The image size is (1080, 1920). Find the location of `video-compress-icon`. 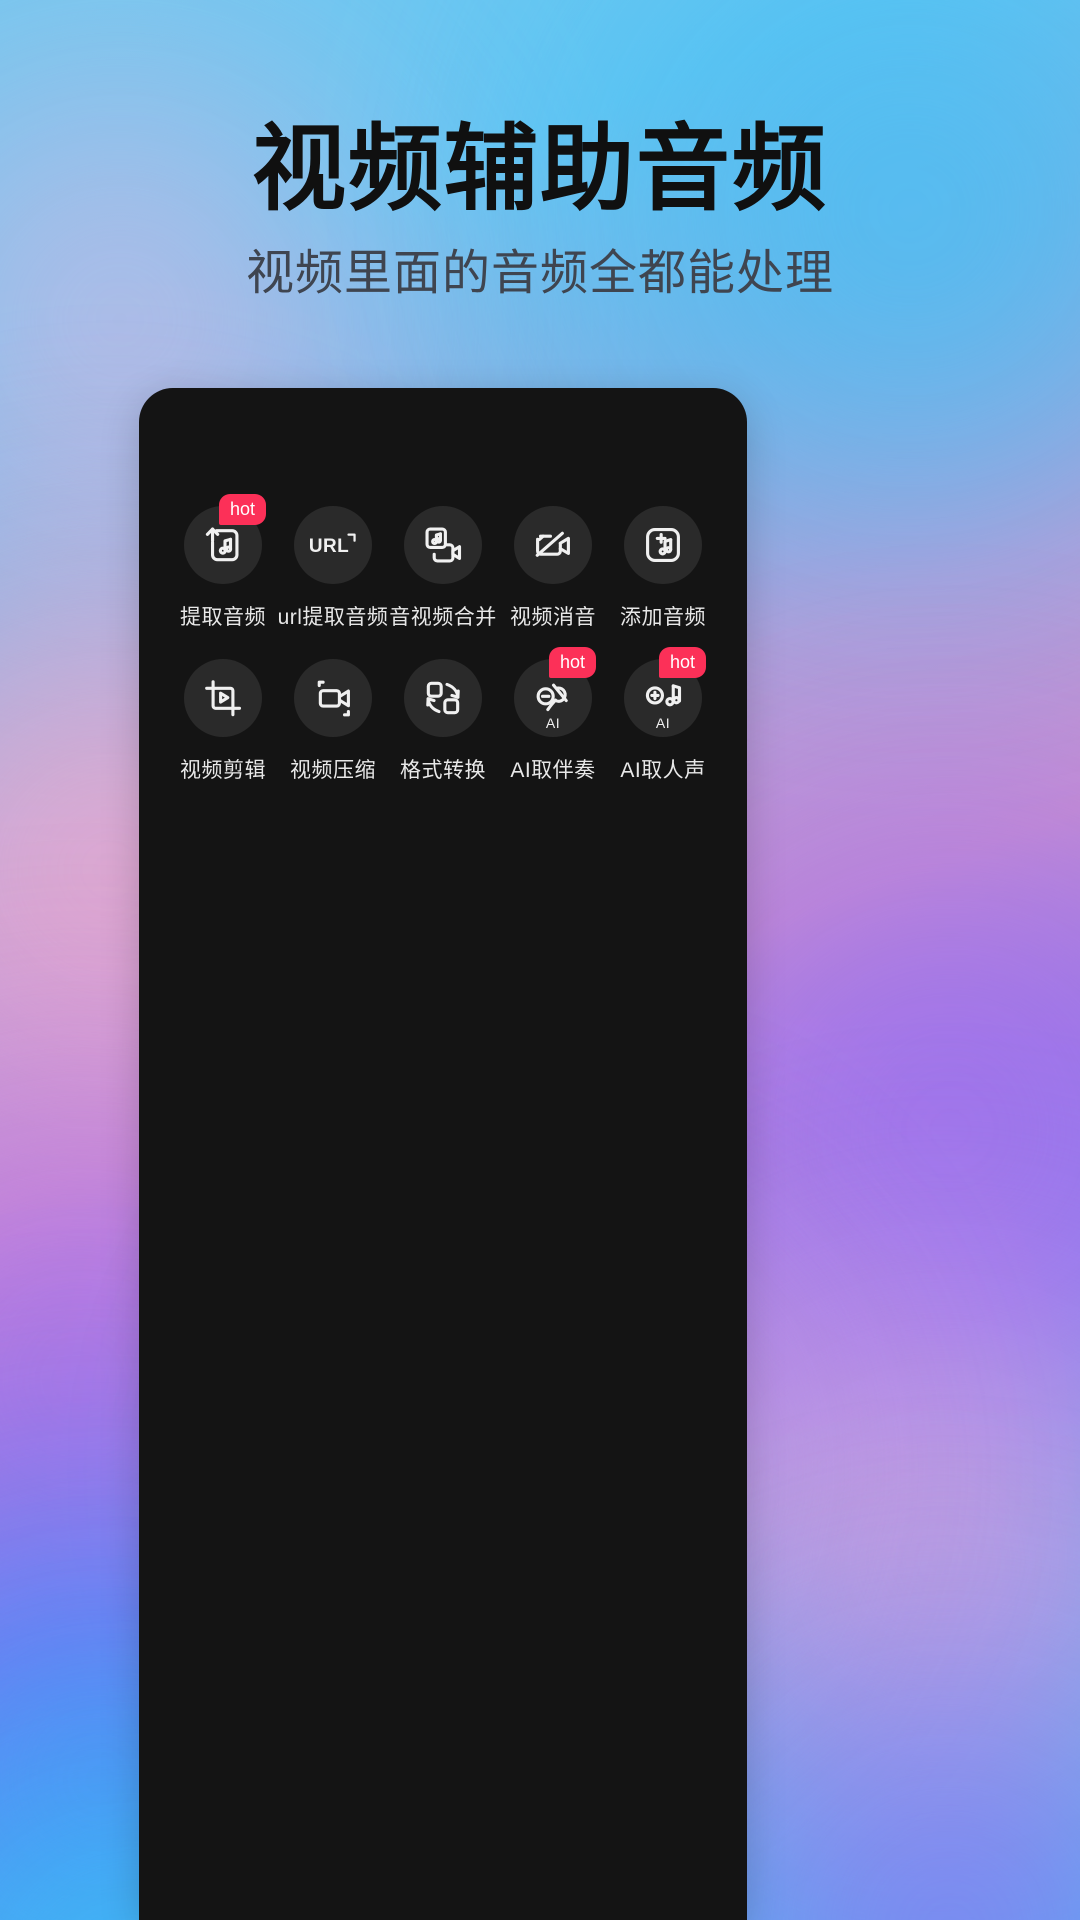

video-compress-icon is located at coordinates (333, 698).